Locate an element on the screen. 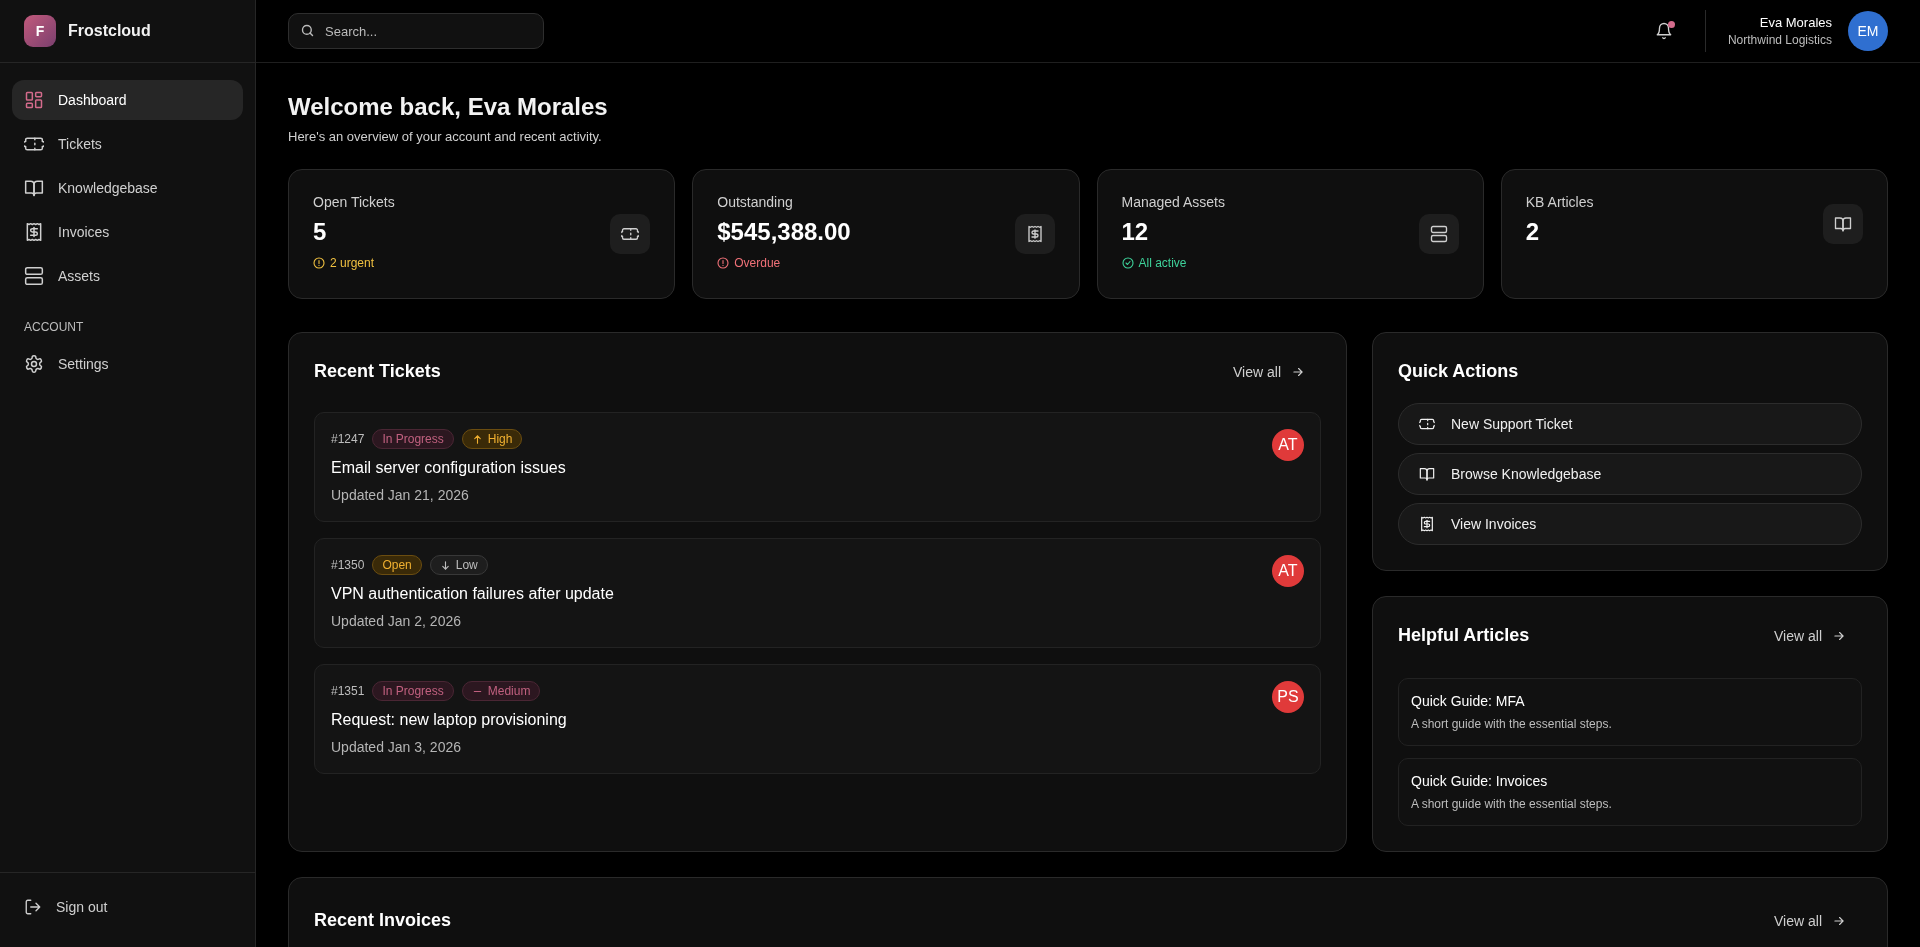 The height and width of the screenshot is (947, 1920). ticket-card: #1247 In Progress High Email server configuration issues Updated Jan 21, 2026 AT is located at coordinates (817, 467).